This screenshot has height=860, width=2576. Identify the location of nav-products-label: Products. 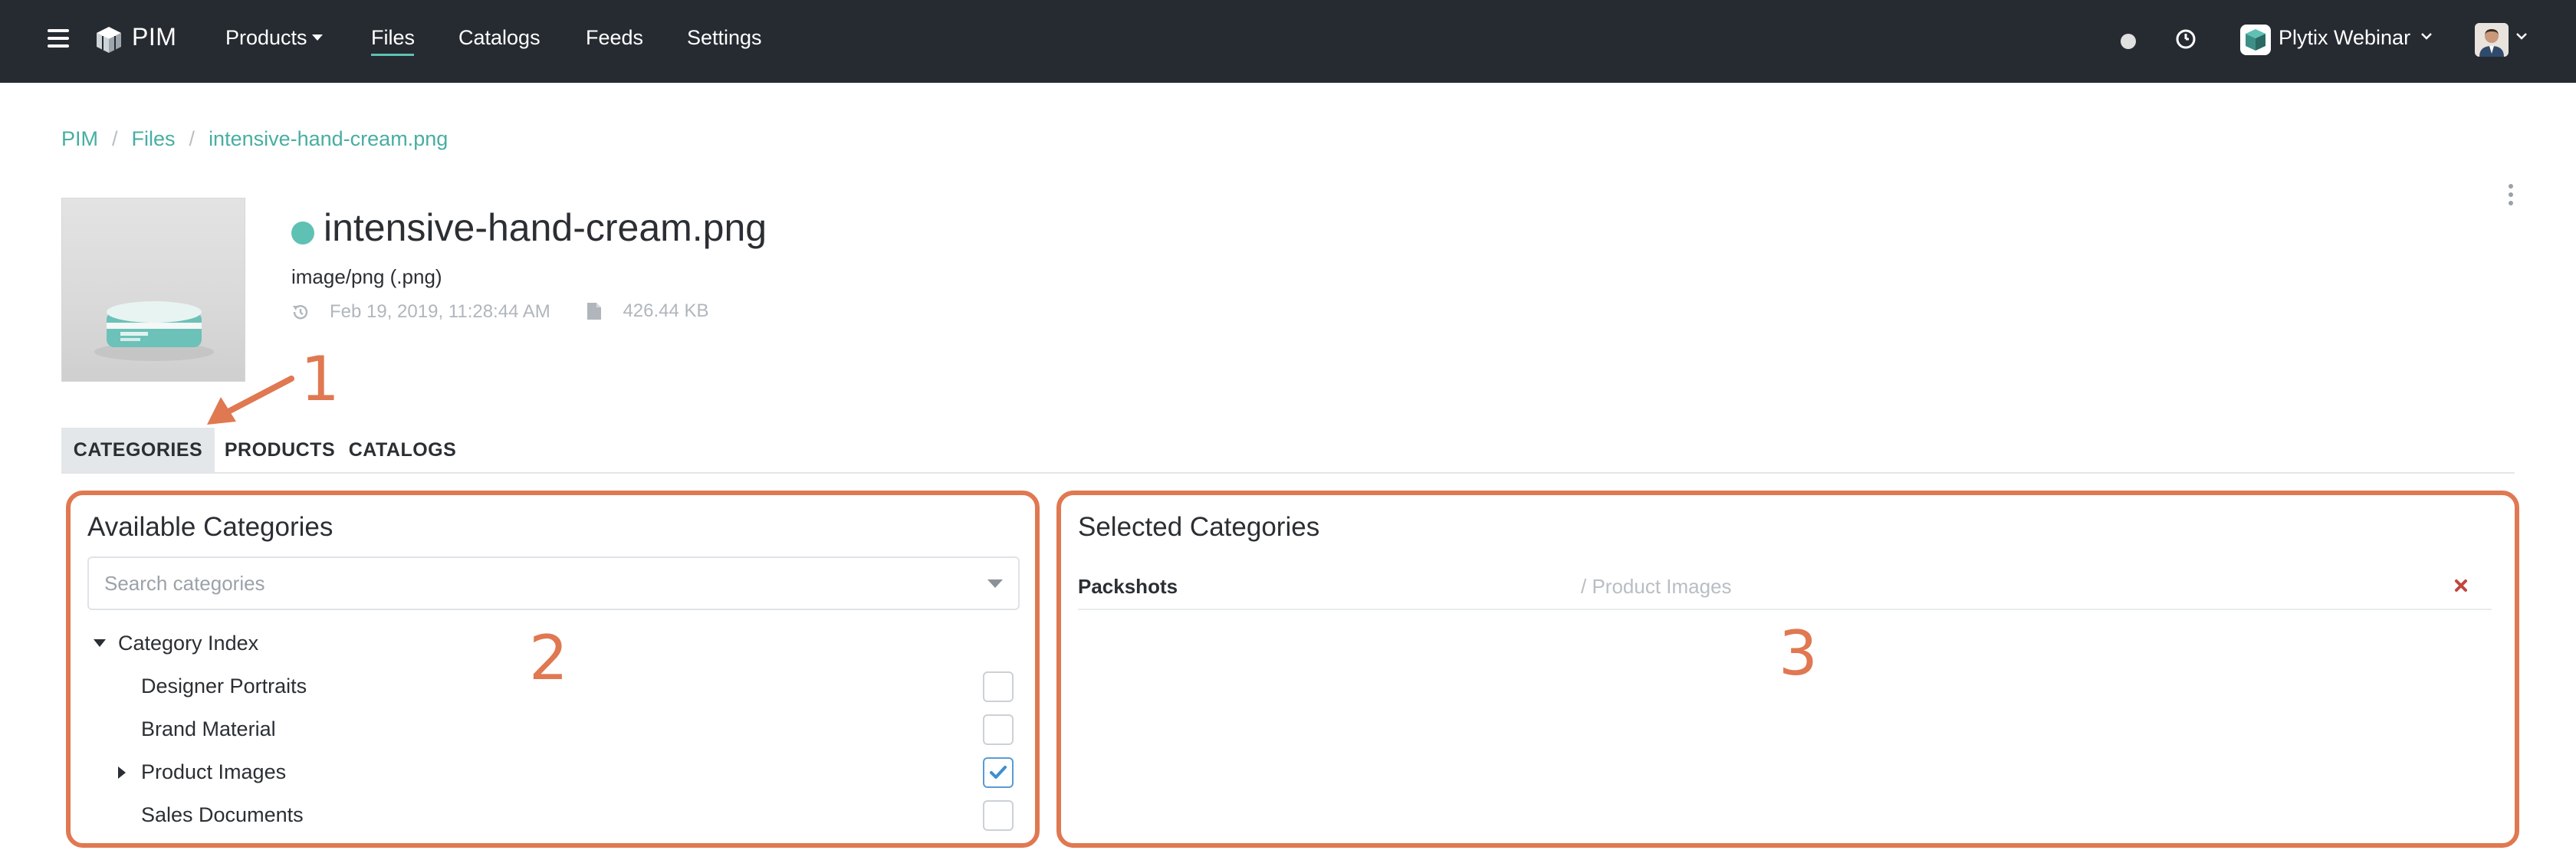
(266, 37).